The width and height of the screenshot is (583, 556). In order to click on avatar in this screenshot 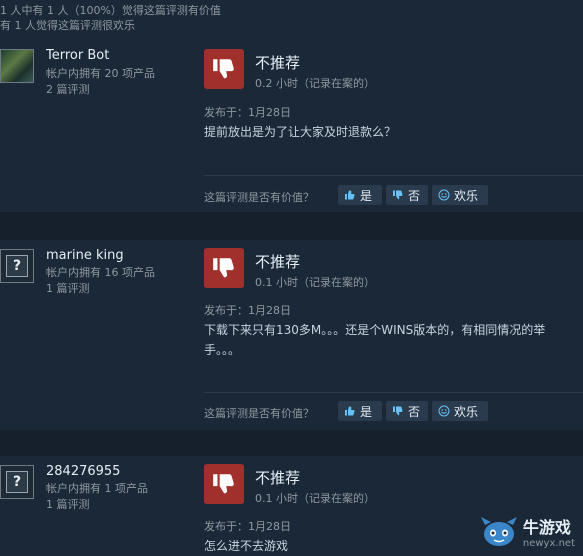, I will do `click(17, 66)`.